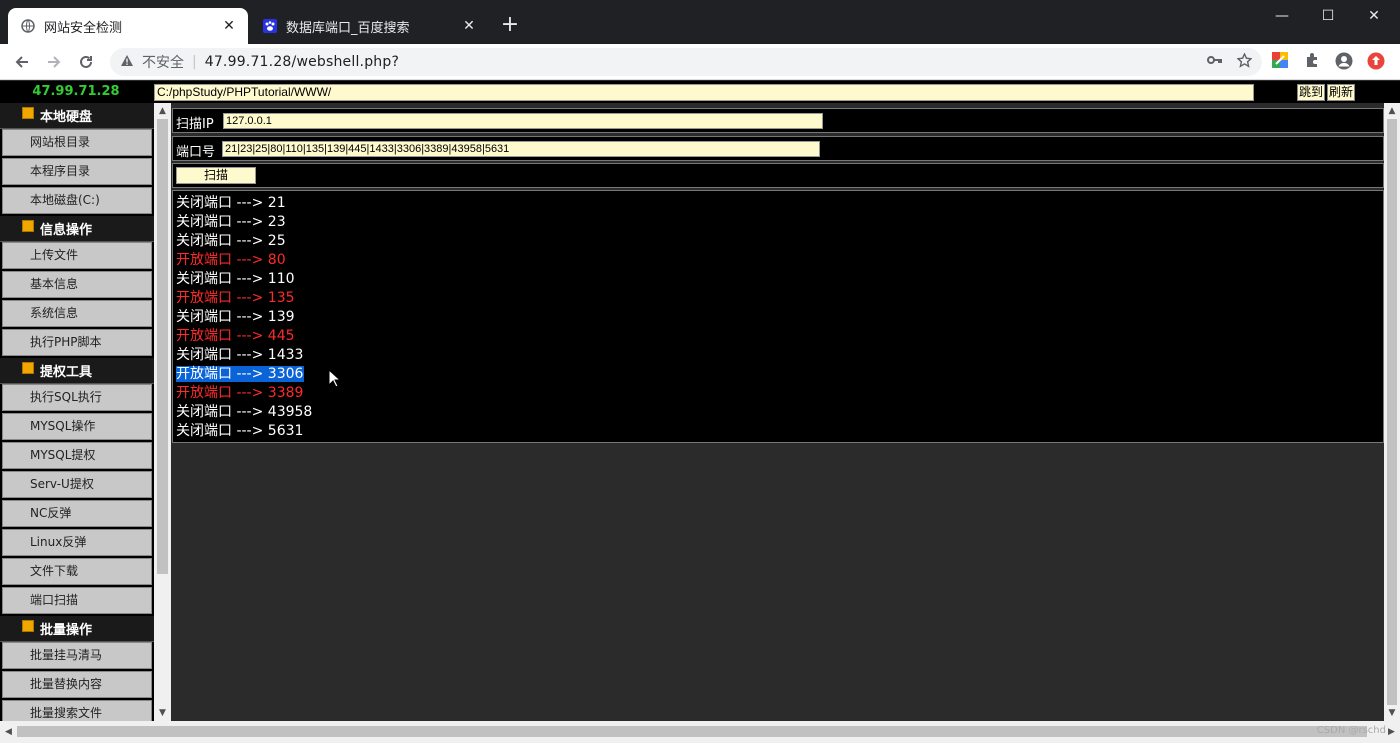 Image resolution: width=1400 pixels, height=743 pixels. I want to click on tab-title: 数据库端口_百度搜索, so click(348, 28).